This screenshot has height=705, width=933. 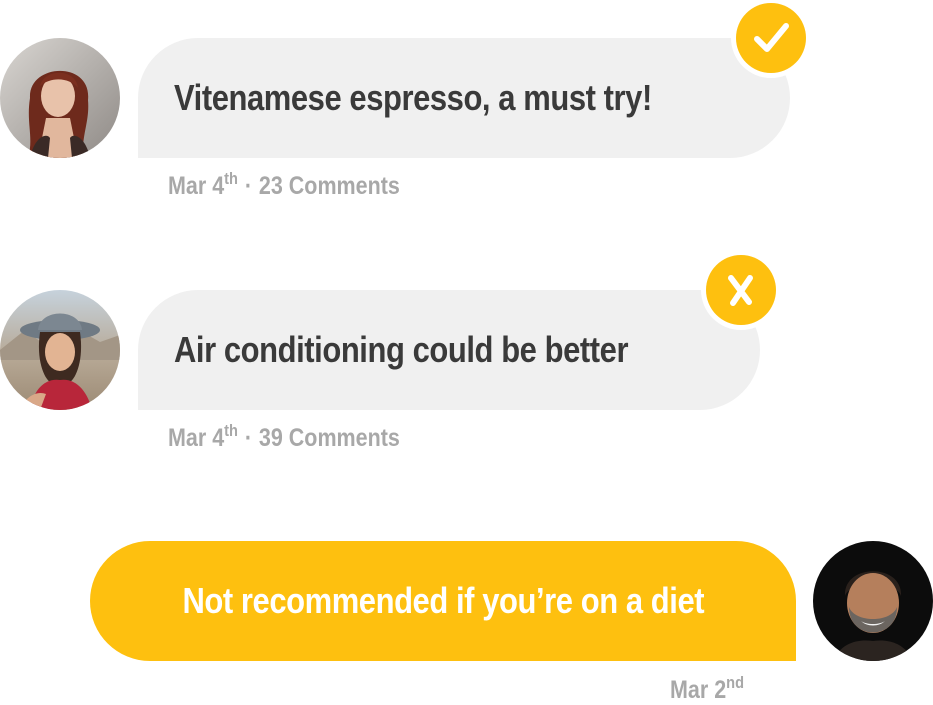 I want to click on post-bubble-2: Air conditioning could be better, so click(x=449, y=350).